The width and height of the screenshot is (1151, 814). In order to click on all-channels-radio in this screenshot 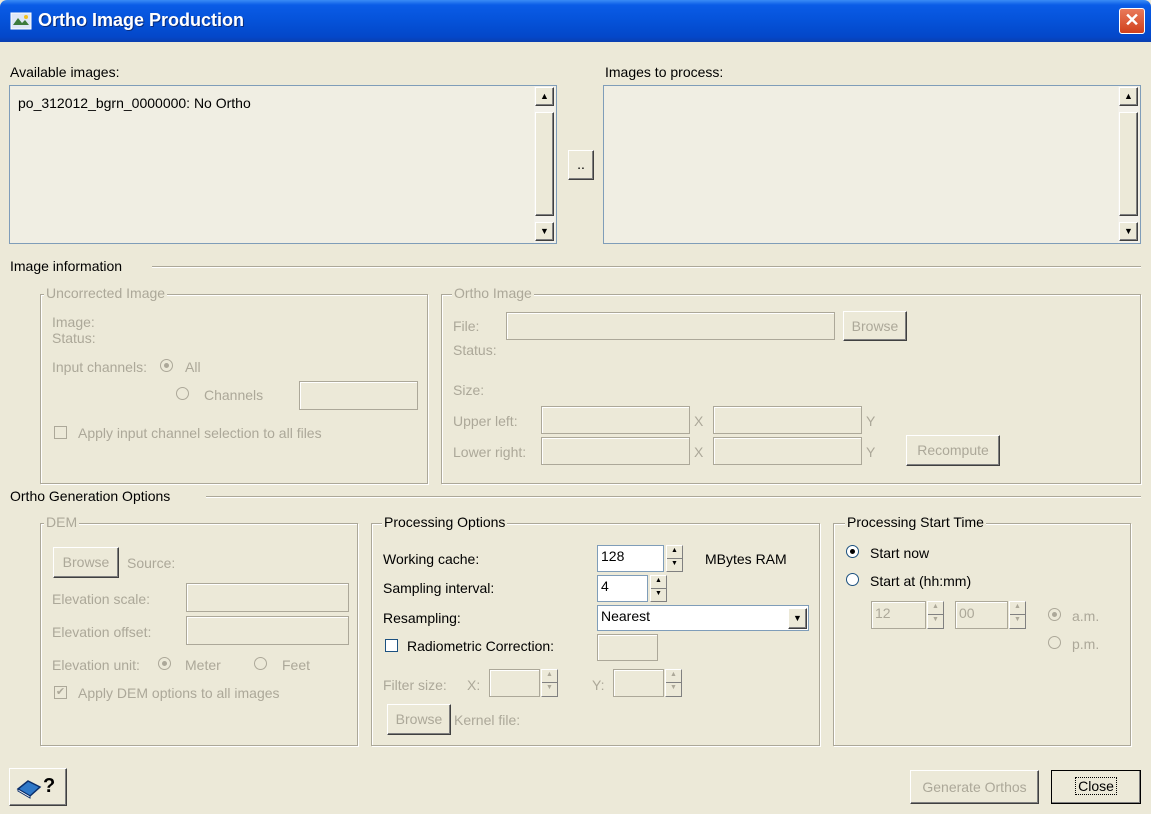, I will do `click(166, 365)`.